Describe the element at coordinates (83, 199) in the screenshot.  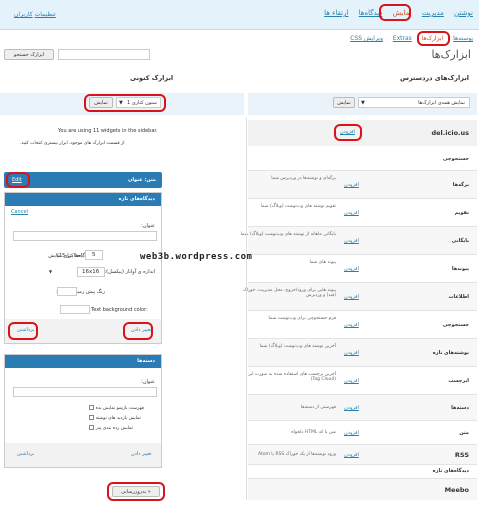
I see `recent-comments-header: دیدگاه‌های تازه` at that location.